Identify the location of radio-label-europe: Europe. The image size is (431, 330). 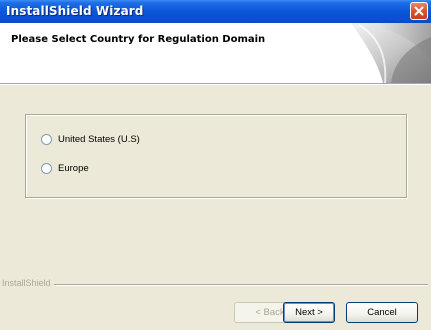
(73, 168).